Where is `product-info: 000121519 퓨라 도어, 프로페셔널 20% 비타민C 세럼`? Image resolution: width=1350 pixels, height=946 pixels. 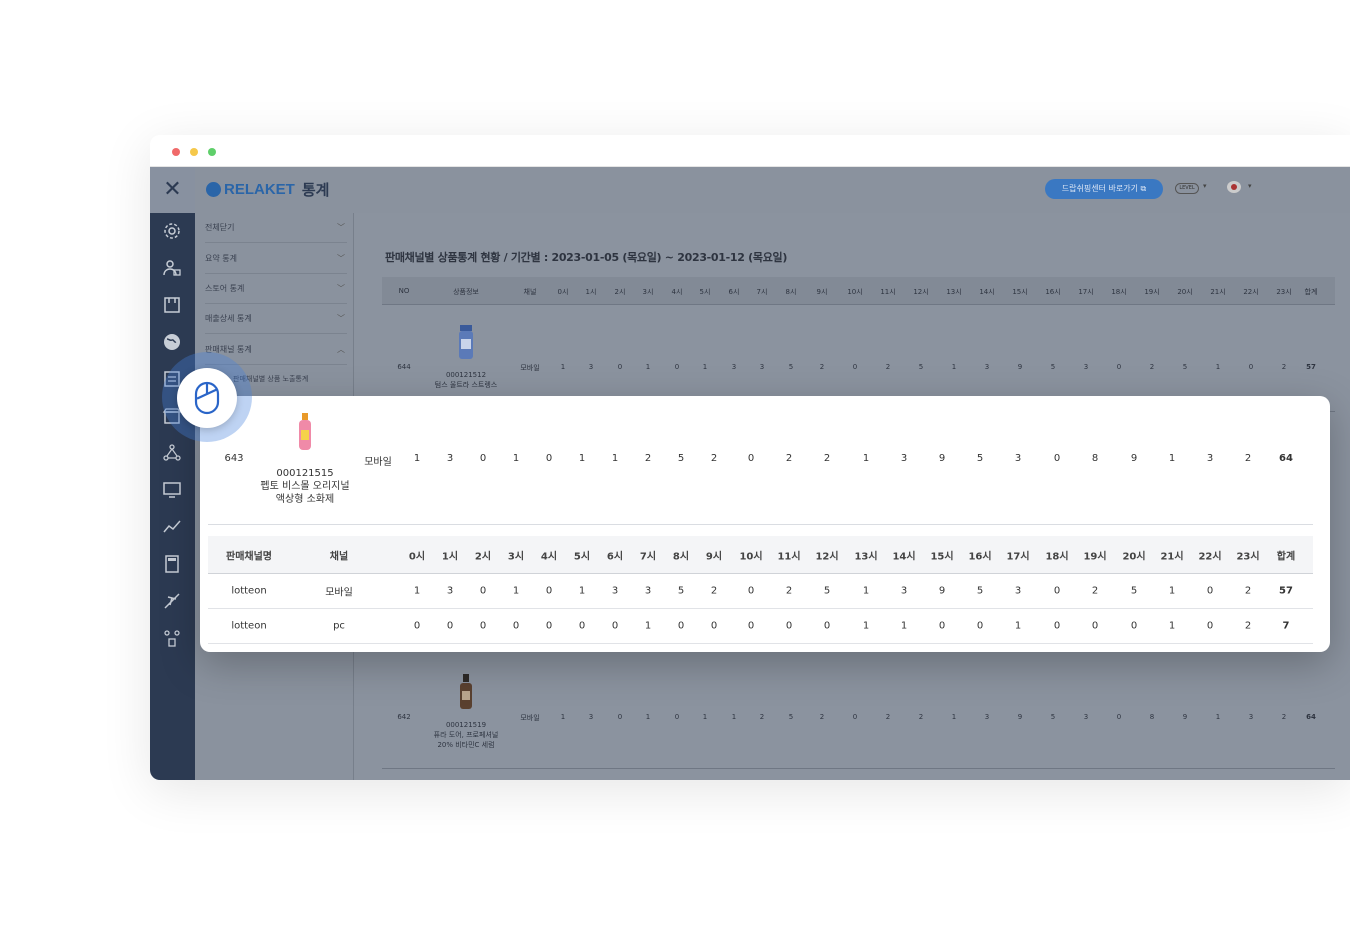 product-info: 000121519 퓨라 도어, 프로페셔널 20% 비타민C 세럼 is located at coordinates (466, 735).